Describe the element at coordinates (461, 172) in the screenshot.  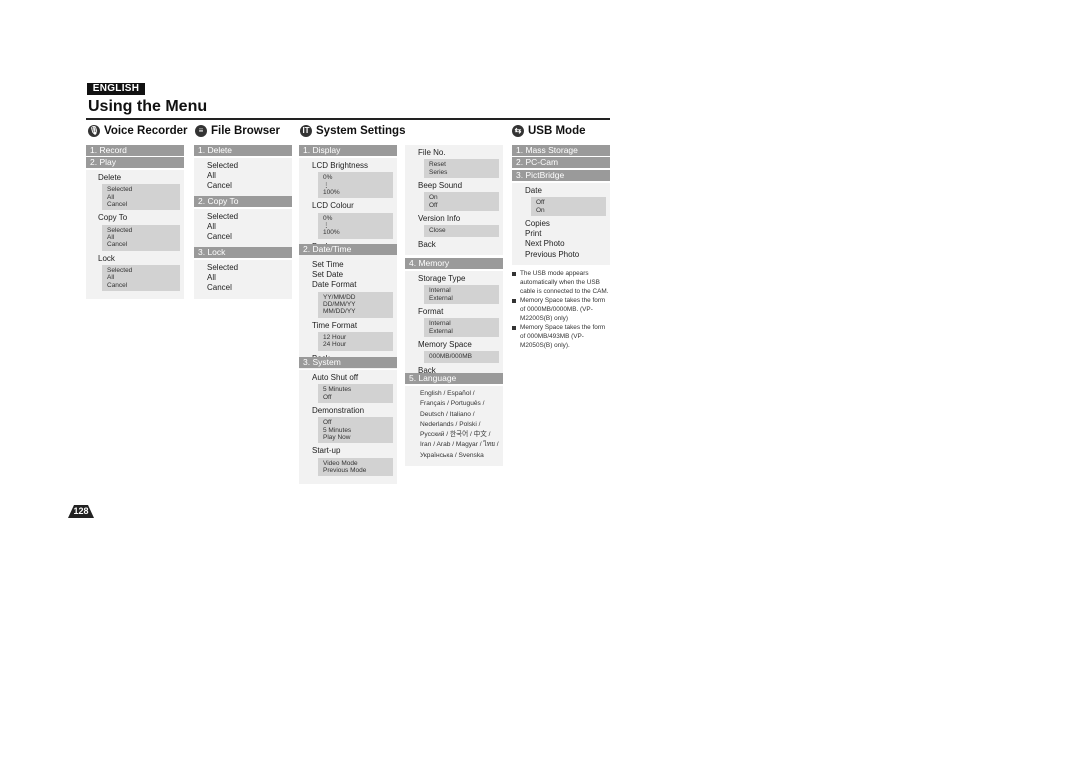
I see `option: Series` at that location.